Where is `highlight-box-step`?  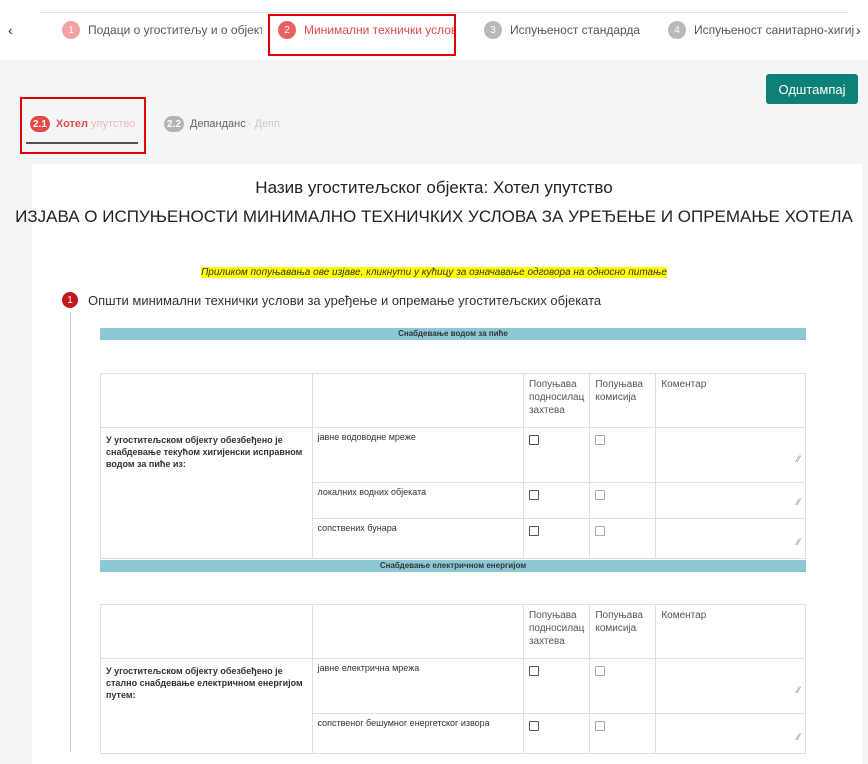 highlight-box-step is located at coordinates (362, 35).